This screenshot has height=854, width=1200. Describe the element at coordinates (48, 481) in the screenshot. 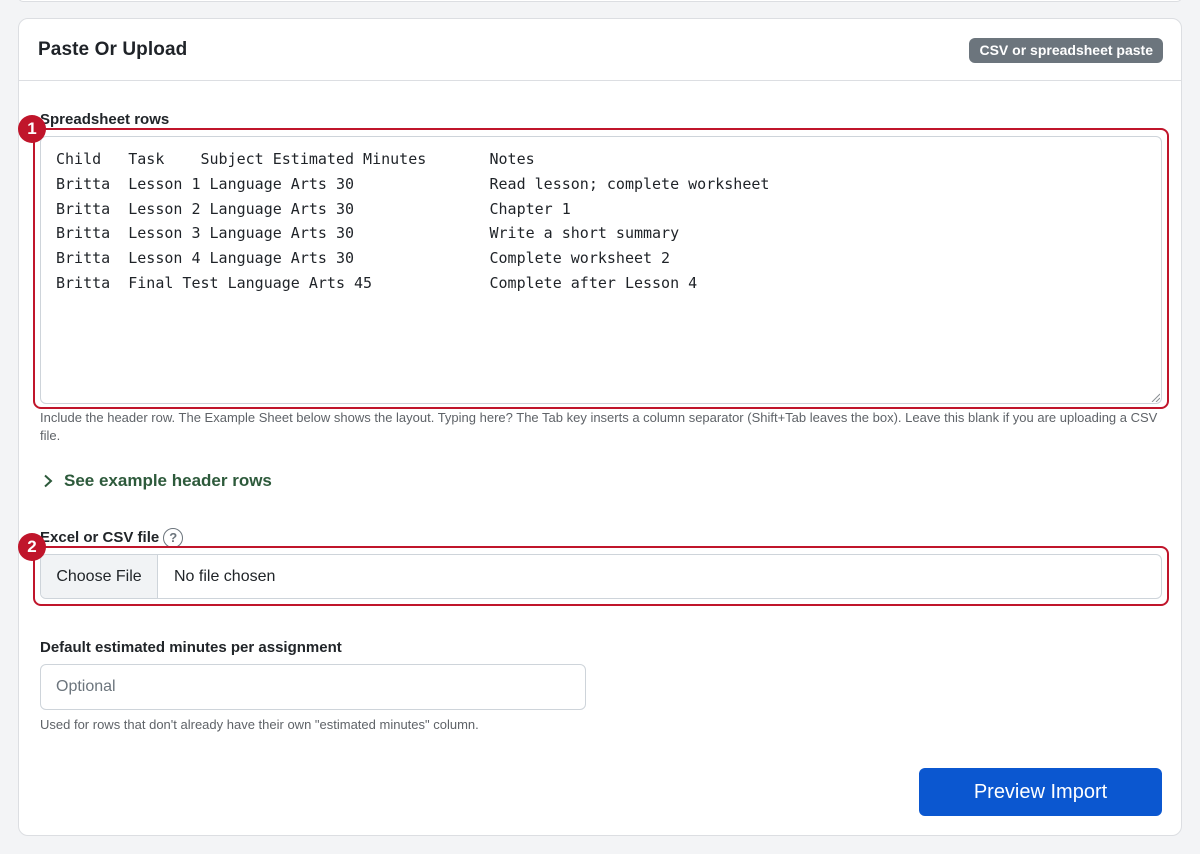

I see `chevron-right-icon` at that location.